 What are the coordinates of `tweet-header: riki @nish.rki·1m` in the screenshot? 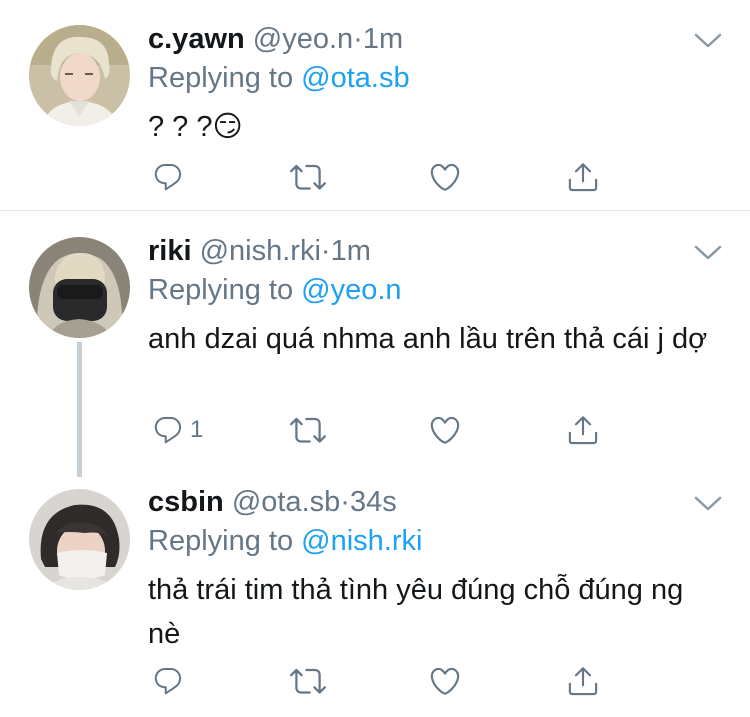 It's located at (259, 251).